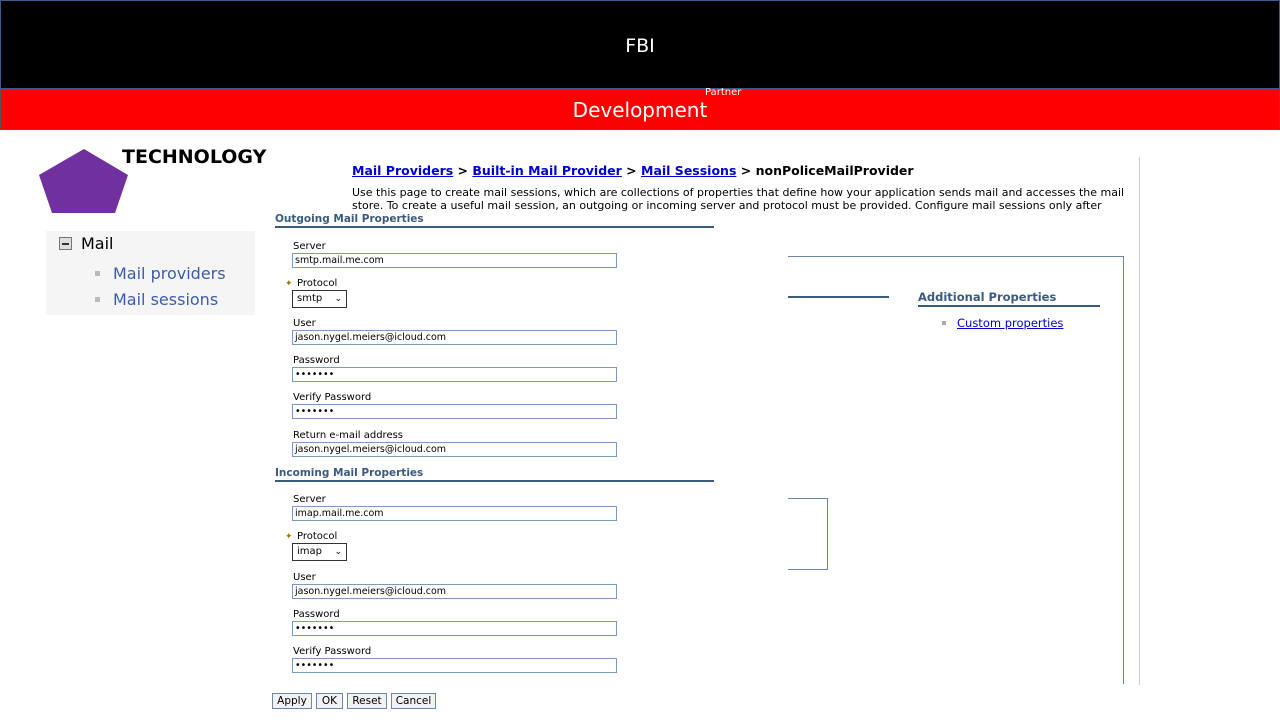 This screenshot has width=1280, height=720. I want to click on sub-banner: Development Partner, so click(640, 108).